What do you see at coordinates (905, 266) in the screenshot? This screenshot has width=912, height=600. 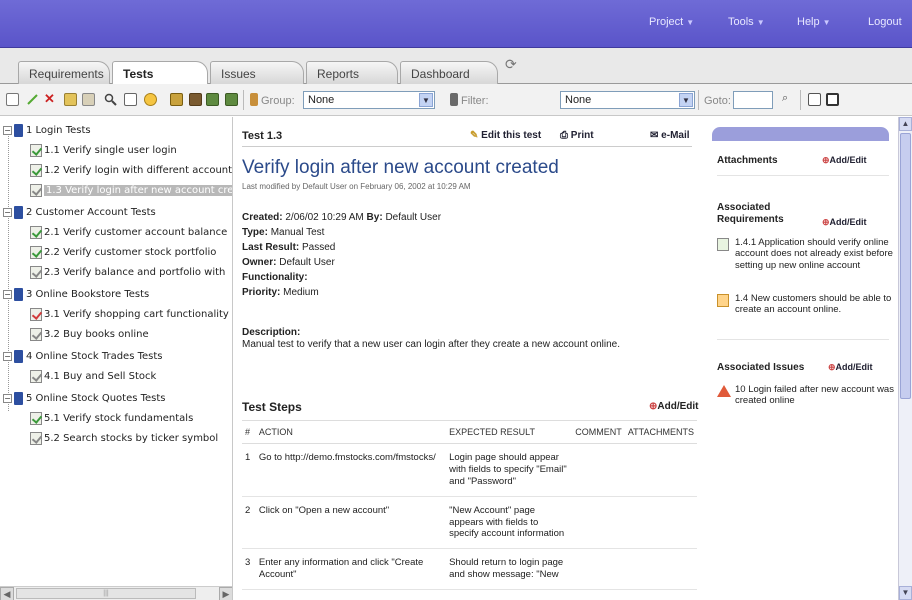 I see `scroll-thumb` at bounding box center [905, 266].